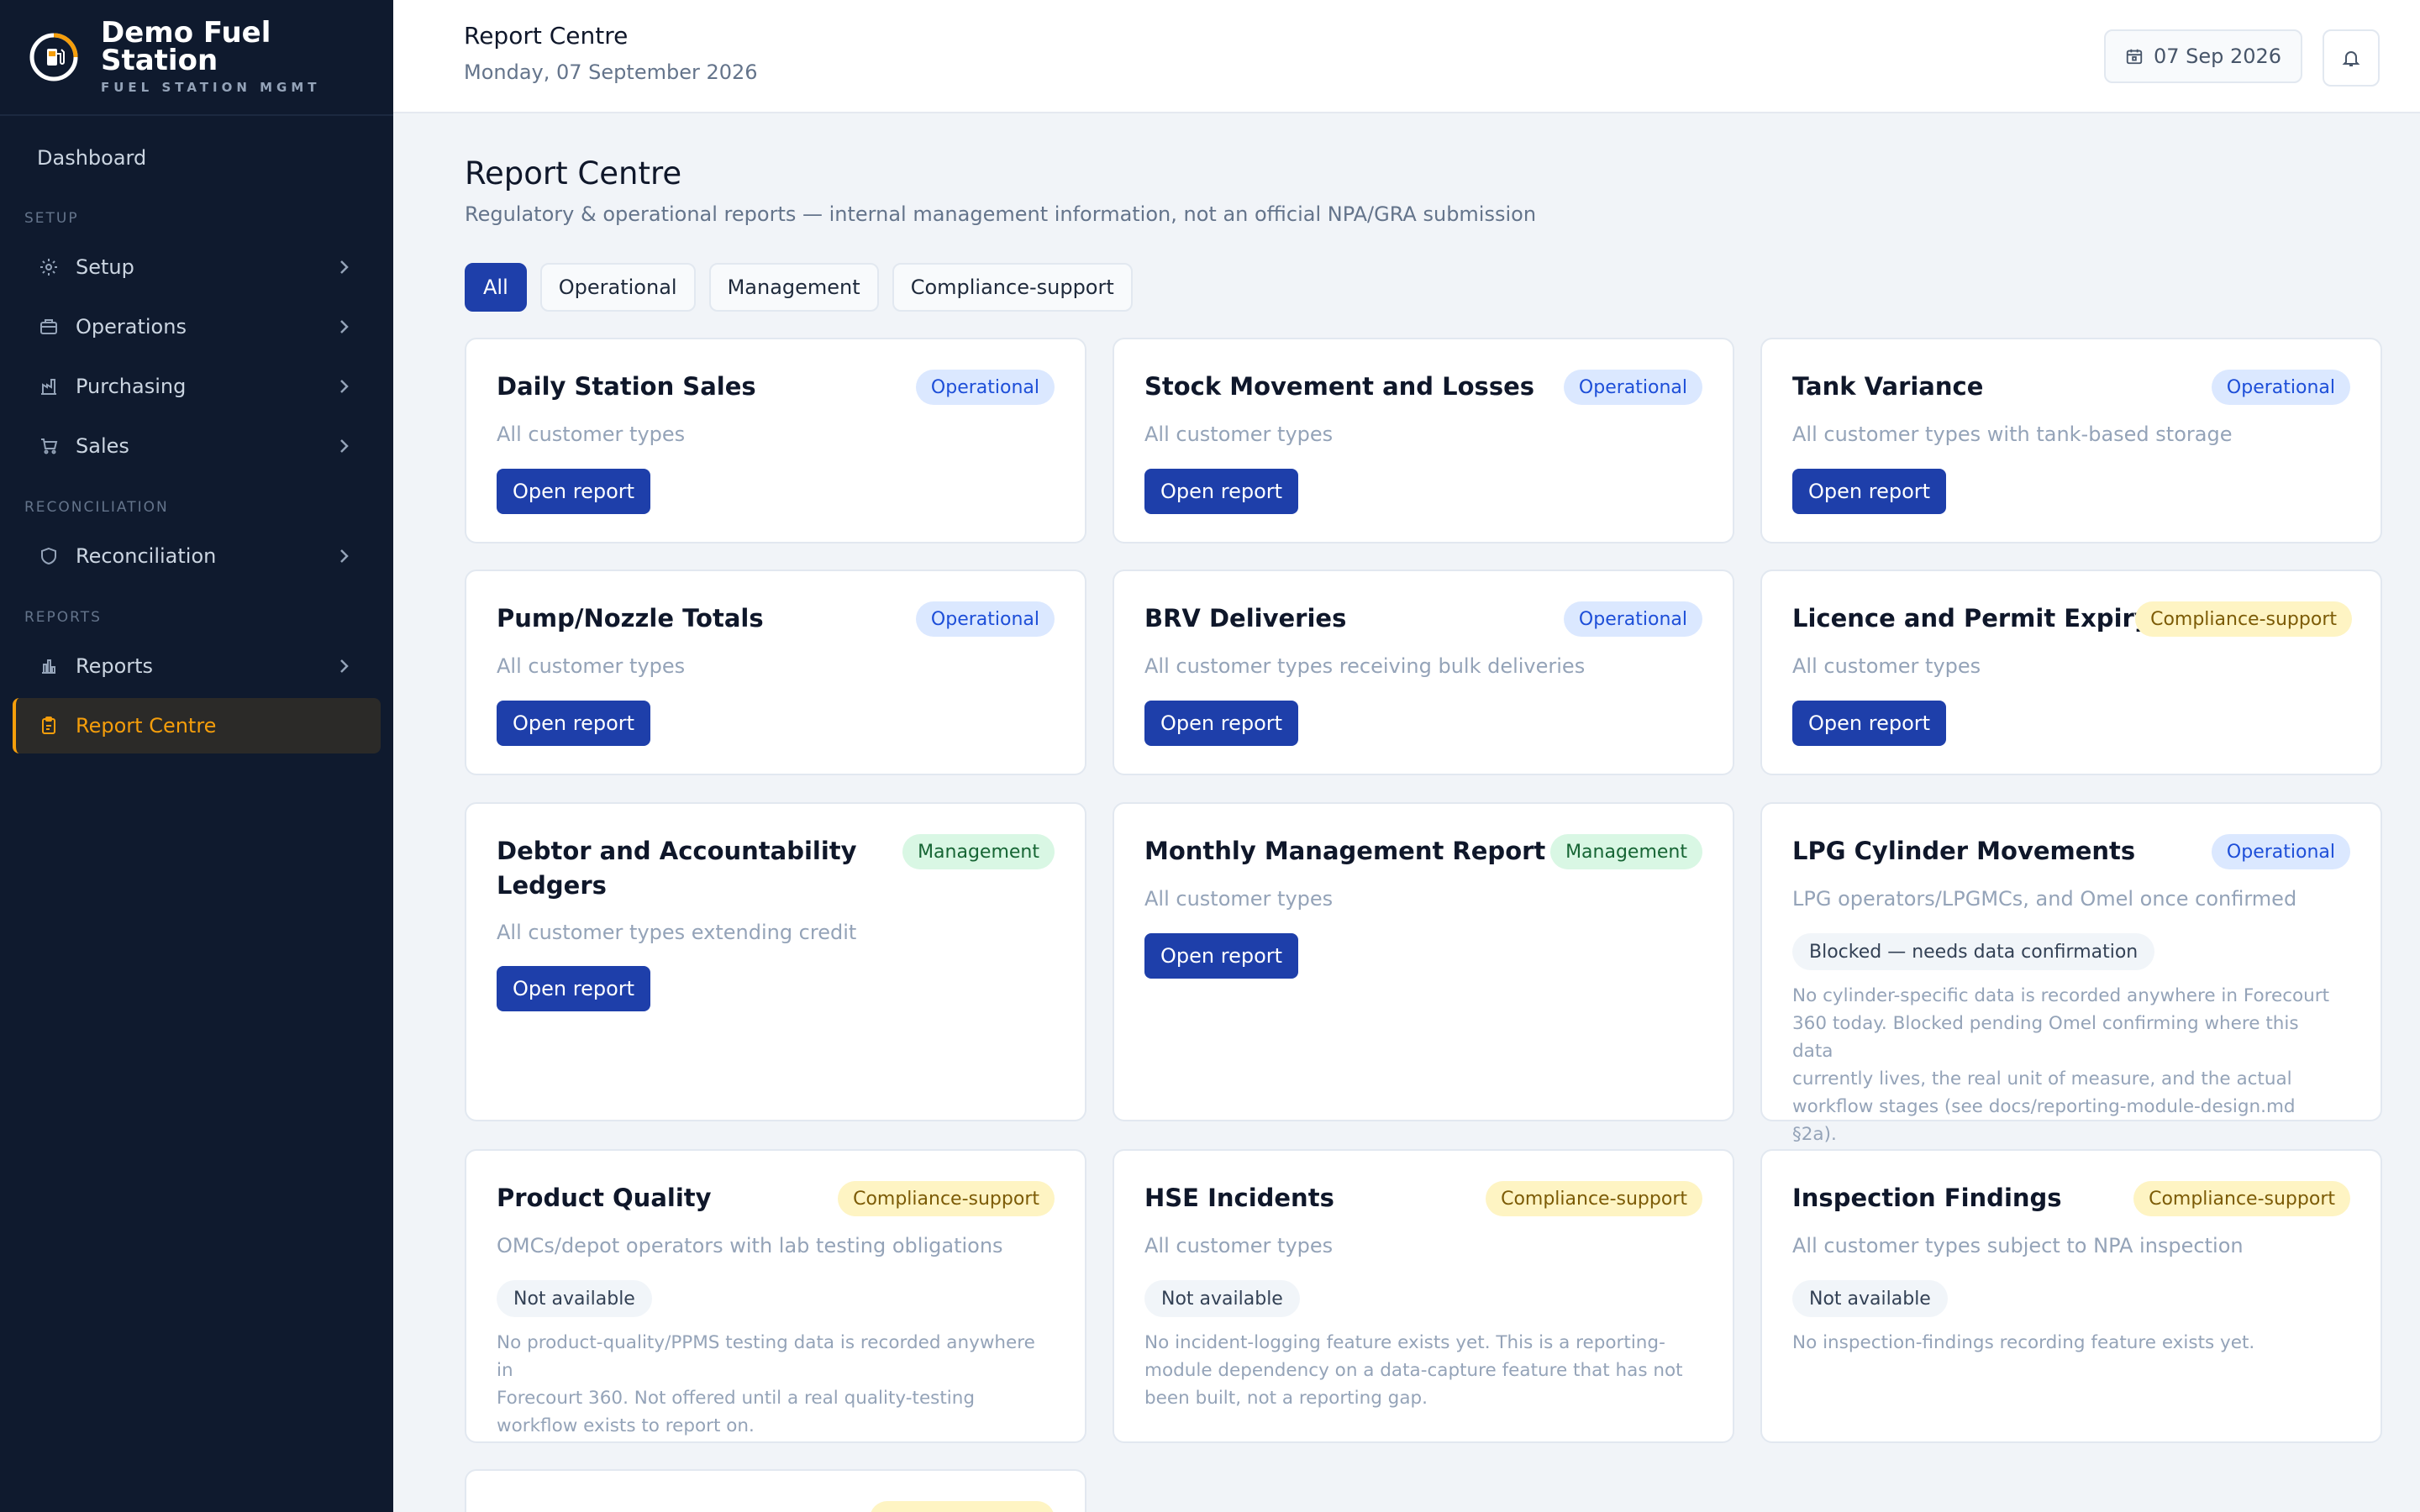 Image resolution: width=2420 pixels, height=1512 pixels. What do you see at coordinates (49, 446) in the screenshot?
I see `cart-icon` at bounding box center [49, 446].